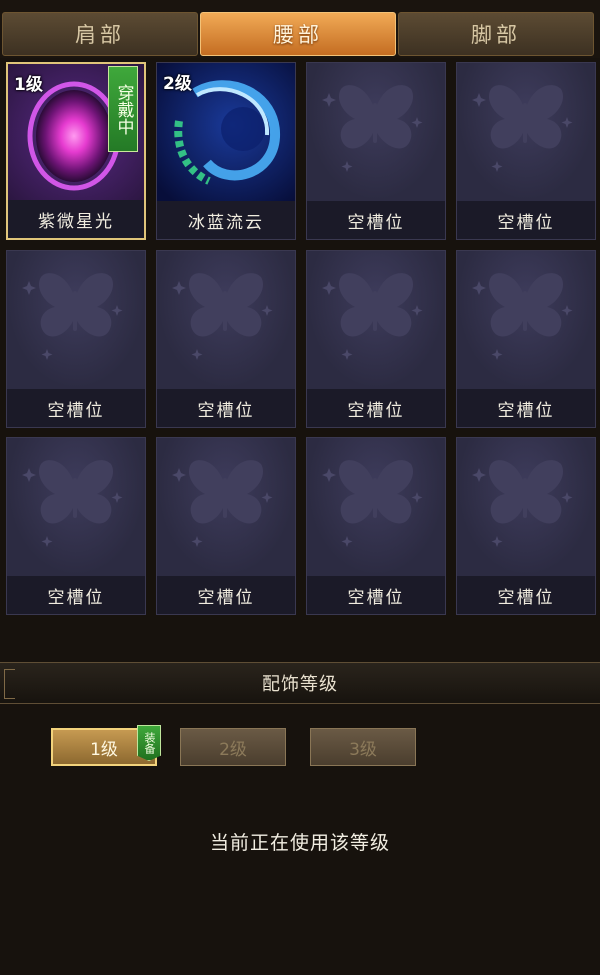  I want to click on level-2-button: 2级, so click(233, 747).